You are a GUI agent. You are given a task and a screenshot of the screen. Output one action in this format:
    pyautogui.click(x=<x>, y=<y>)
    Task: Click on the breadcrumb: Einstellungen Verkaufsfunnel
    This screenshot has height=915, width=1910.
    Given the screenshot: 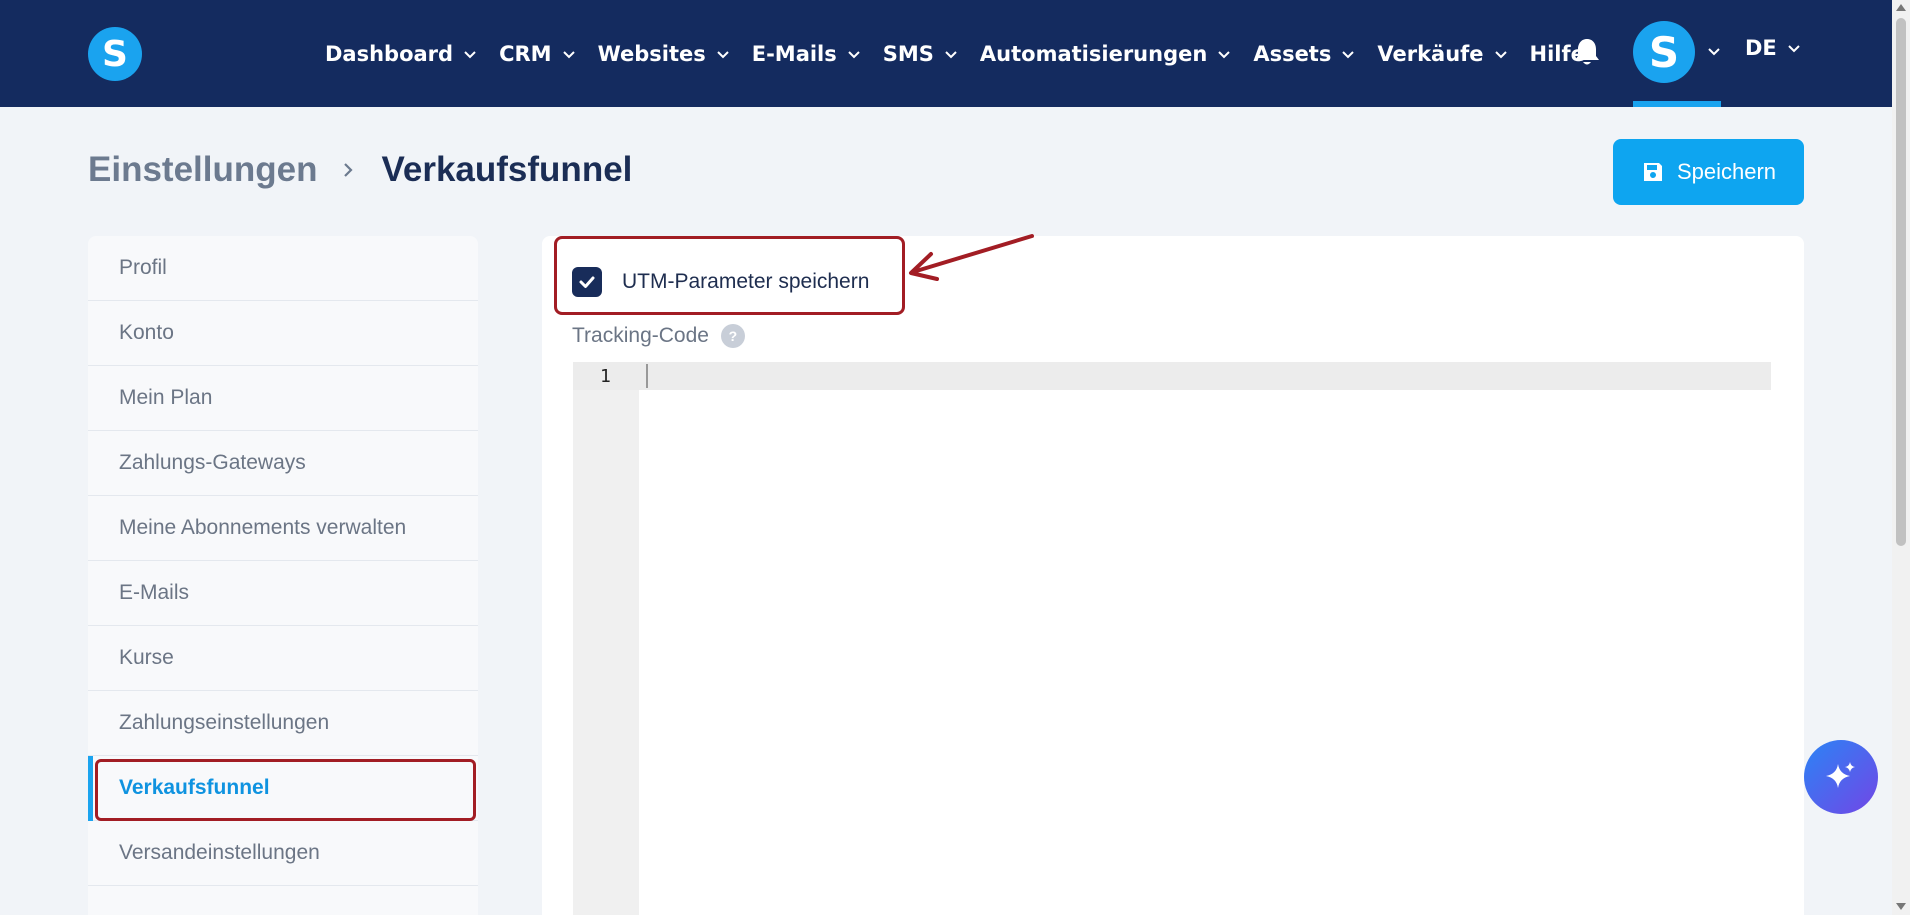 What is the action you would take?
    pyautogui.click(x=360, y=170)
    